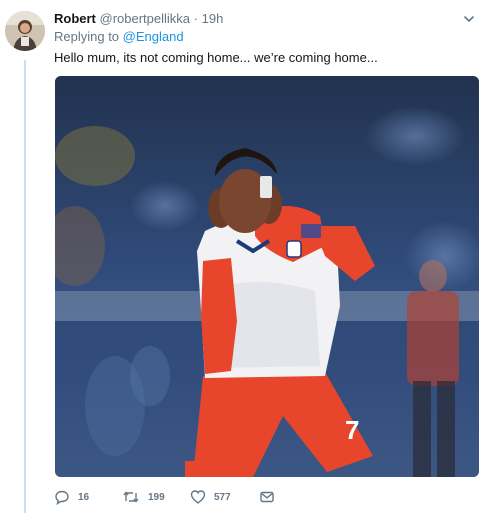 The image size is (482, 513). What do you see at coordinates (131, 497) in the screenshot?
I see `retweet-icon` at bounding box center [131, 497].